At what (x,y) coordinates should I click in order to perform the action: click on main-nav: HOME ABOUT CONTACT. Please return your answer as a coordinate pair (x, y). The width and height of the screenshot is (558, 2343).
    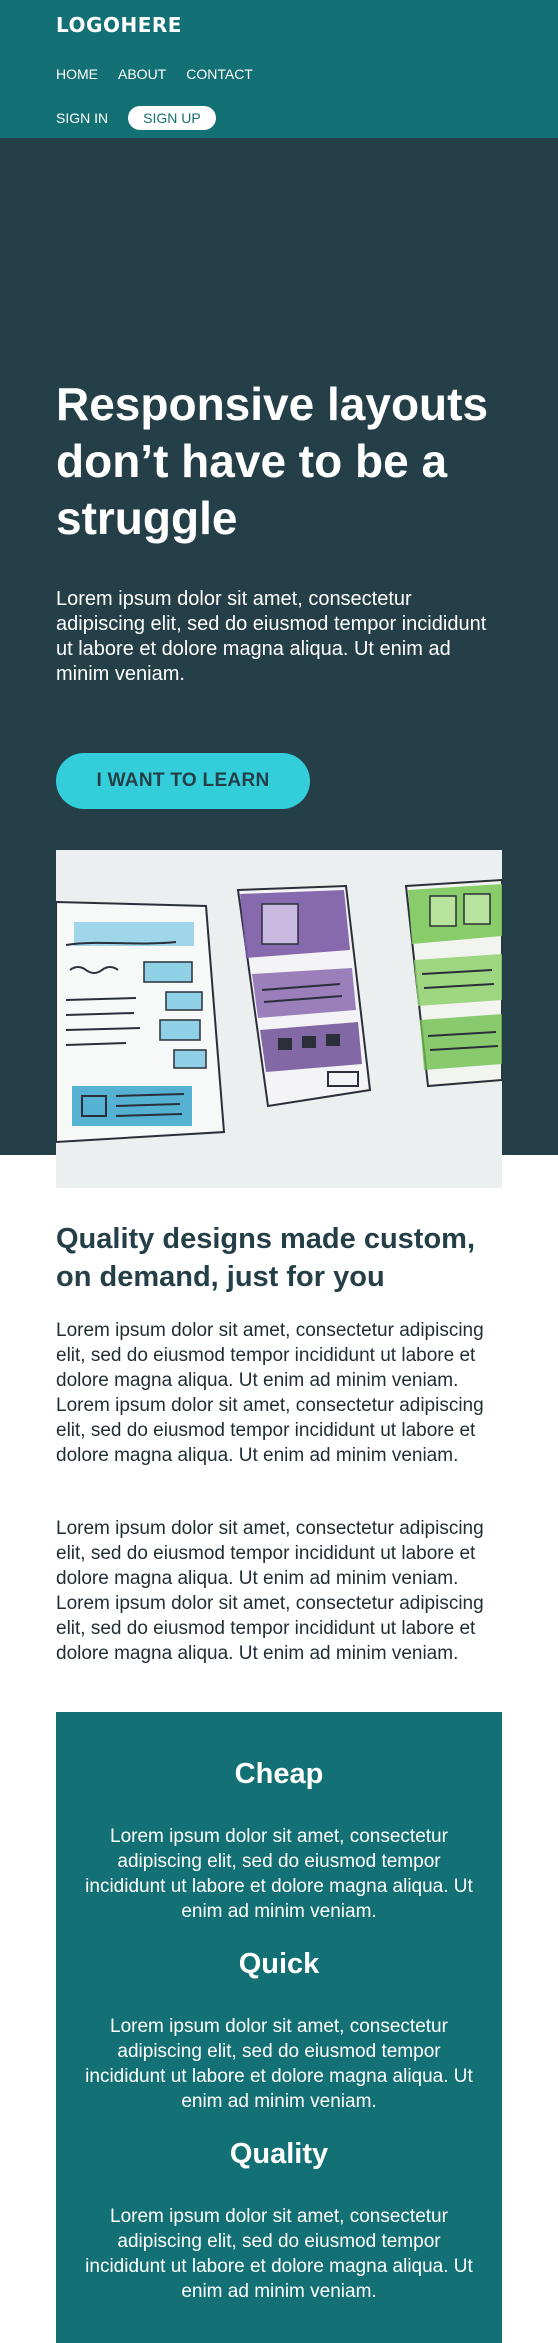
    Looking at the image, I should click on (154, 74).